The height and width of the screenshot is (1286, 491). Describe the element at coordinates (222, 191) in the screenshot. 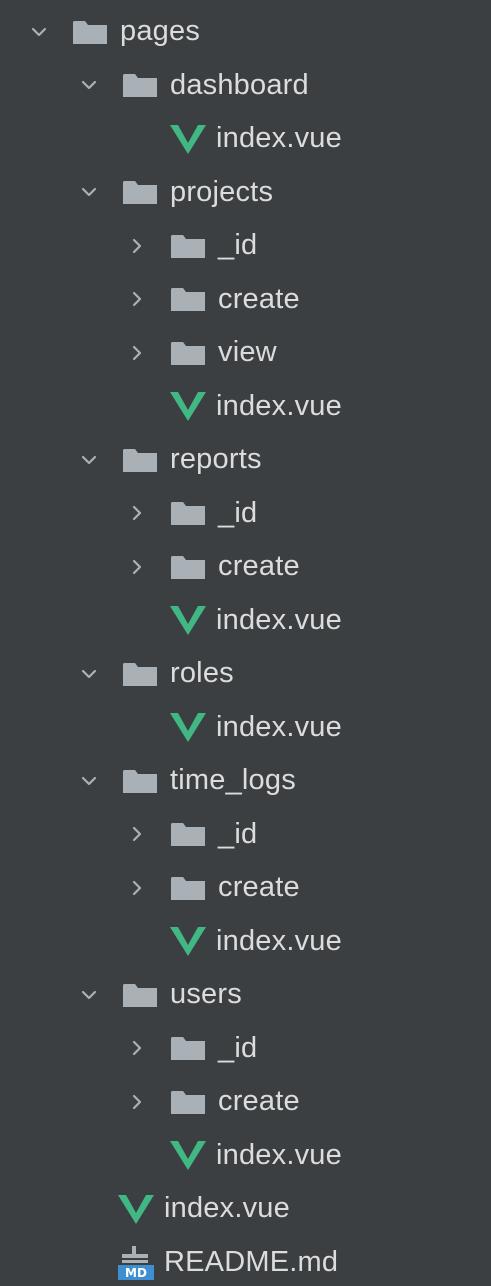

I see `folder-name: projects` at that location.